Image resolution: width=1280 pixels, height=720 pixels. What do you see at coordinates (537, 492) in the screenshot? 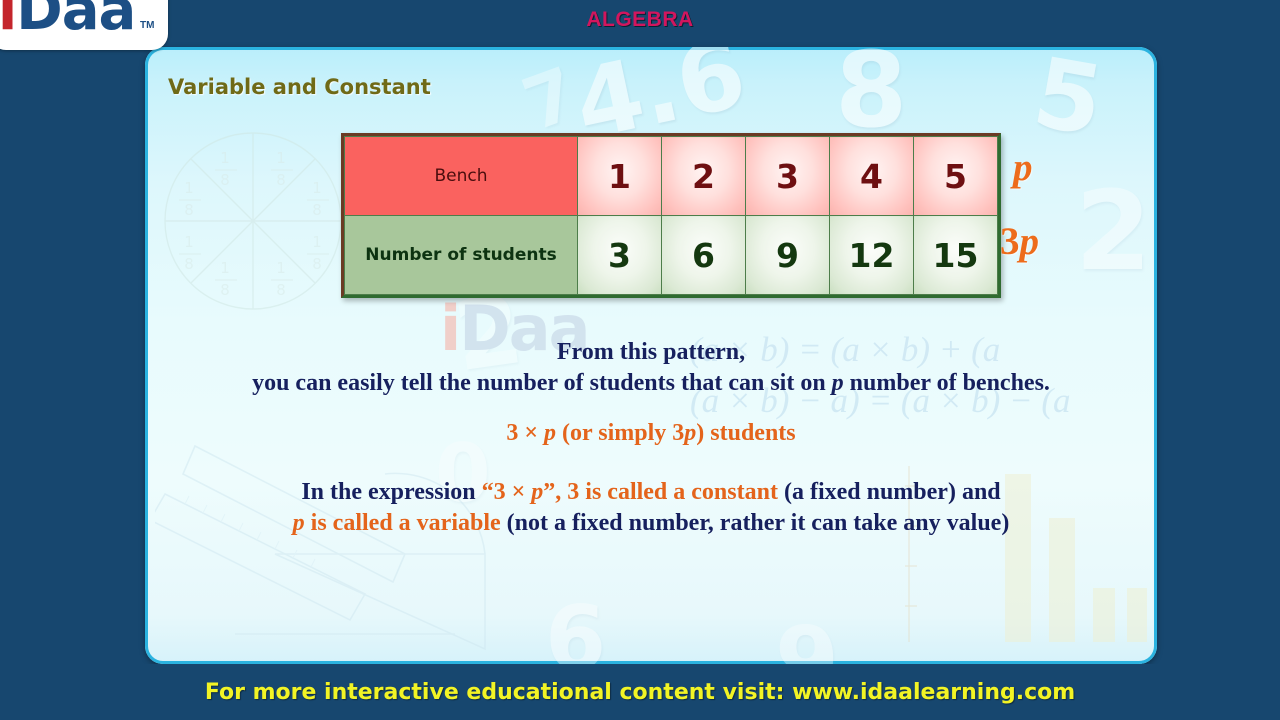
I see `definition-line-1-variable: p` at bounding box center [537, 492].